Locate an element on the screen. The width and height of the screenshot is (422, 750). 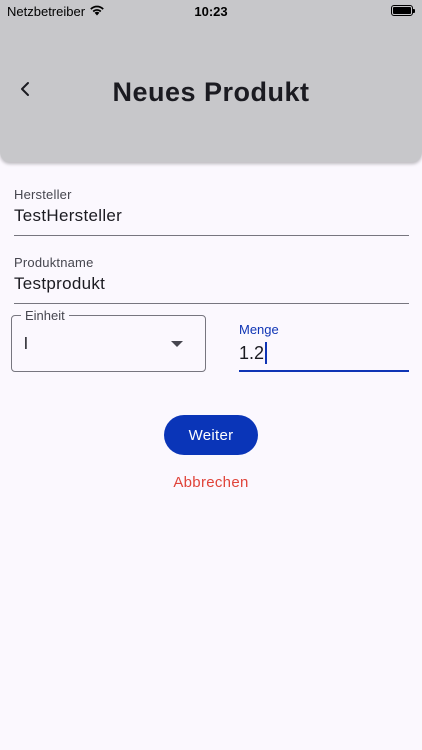
page-title: Neues Produkt is located at coordinates (211, 92).